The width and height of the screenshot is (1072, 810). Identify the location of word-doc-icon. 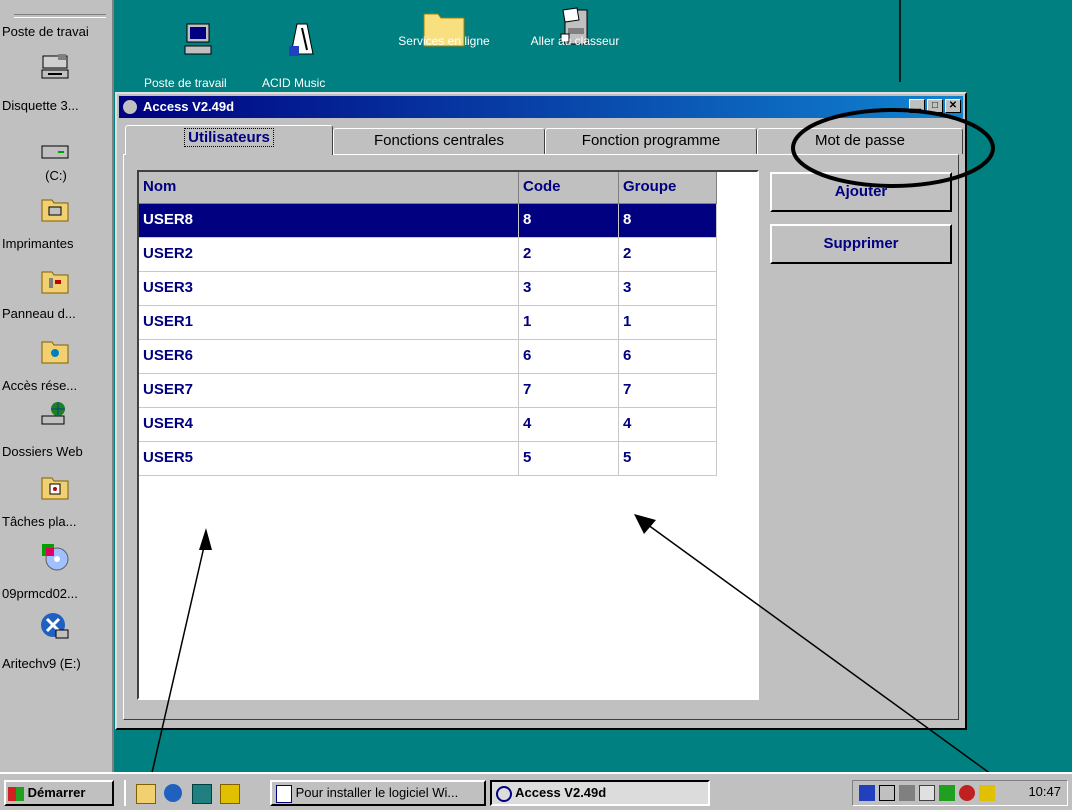
(284, 793).